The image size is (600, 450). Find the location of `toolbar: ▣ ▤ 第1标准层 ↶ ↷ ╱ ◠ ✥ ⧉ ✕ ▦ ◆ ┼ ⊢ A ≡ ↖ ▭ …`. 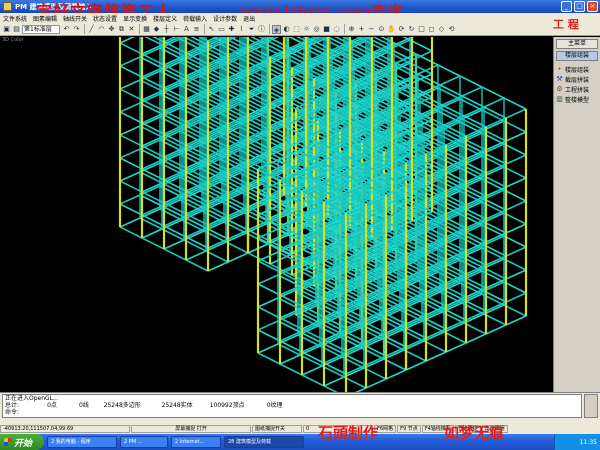

toolbar: ▣ ▤ 第1标准层 ↶ ↷ ╱ ◠ ✥ ⧉ ✕ ▦ ◆ ┼ ⊢ A ≡ ↖ ▭ … is located at coordinates (300, 29).